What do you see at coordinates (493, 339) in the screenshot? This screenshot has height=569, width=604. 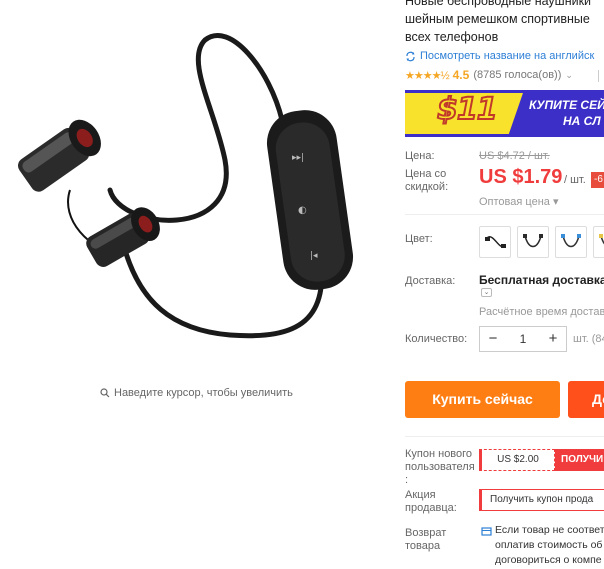 I see `decrease-button: −` at bounding box center [493, 339].